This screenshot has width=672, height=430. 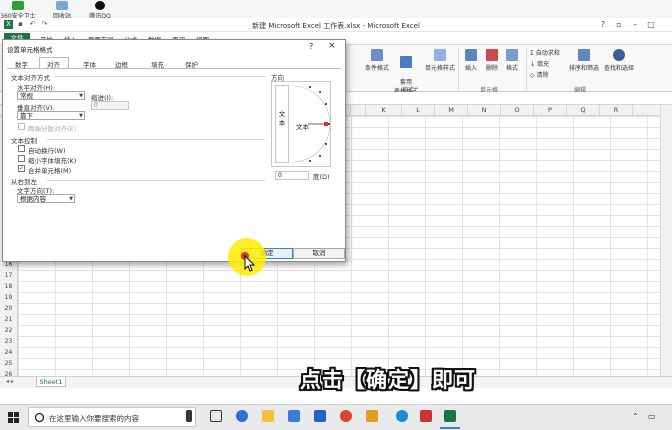 I want to click on row-header: 23, so click(x=8, y=341).